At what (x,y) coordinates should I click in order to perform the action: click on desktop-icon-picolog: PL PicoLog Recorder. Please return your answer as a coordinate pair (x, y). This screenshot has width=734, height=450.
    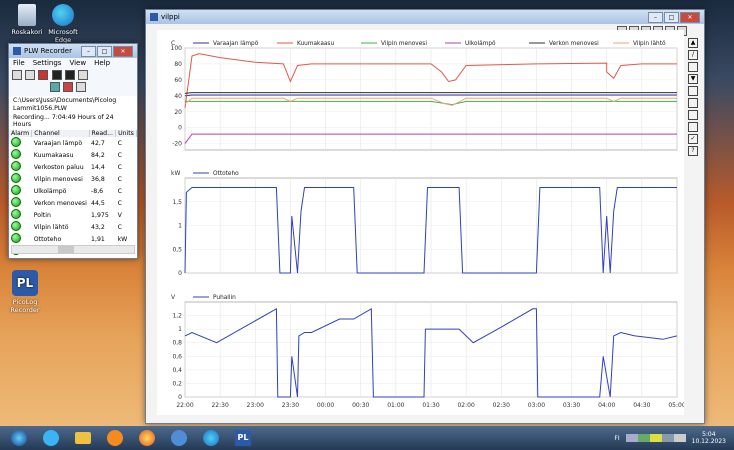
    Looking at the image, I should click on (25, 292).